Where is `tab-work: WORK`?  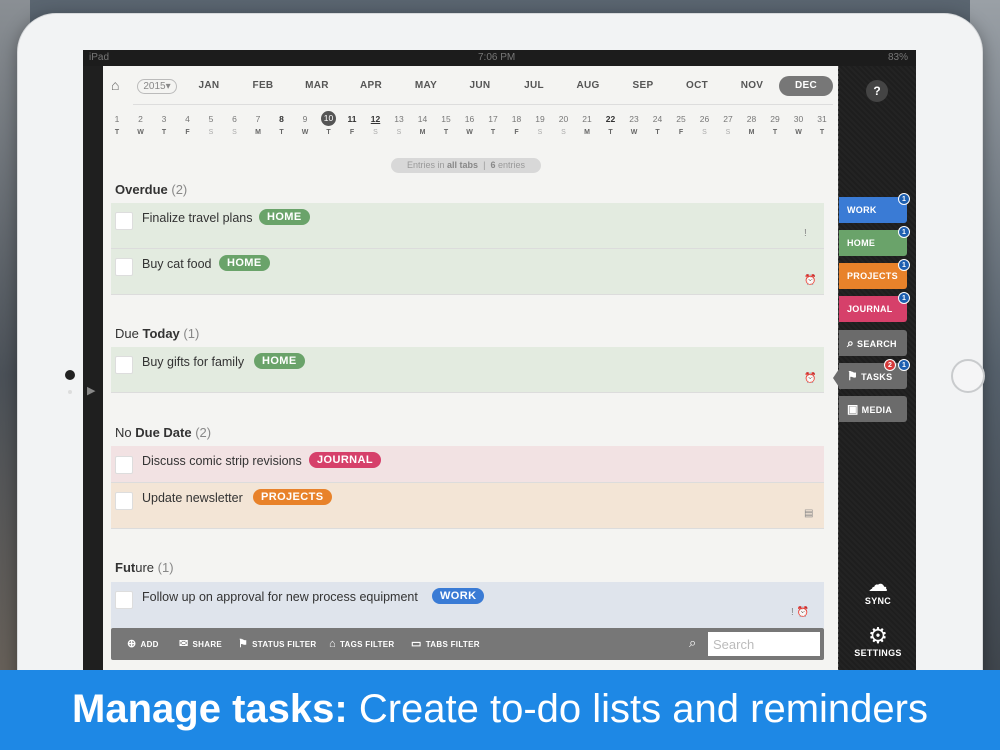 tab-work: WORK is located at coordinates (873, 210).